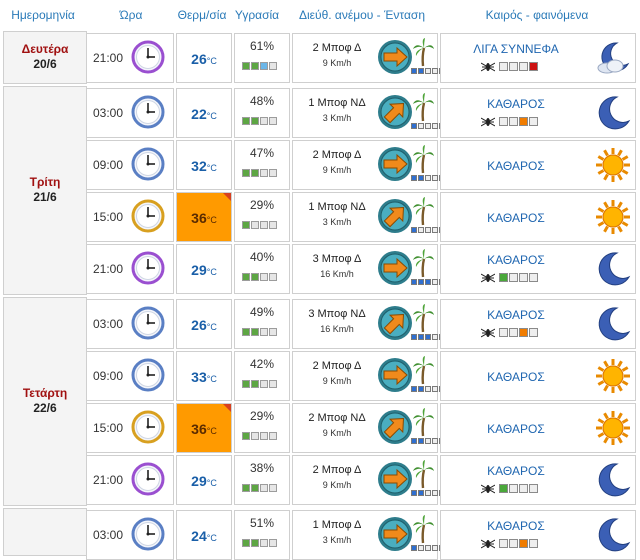 The image size is (640, 560). I want to click on wind-direction: 1 Μποφ ΝΔ, so click(337, 103).